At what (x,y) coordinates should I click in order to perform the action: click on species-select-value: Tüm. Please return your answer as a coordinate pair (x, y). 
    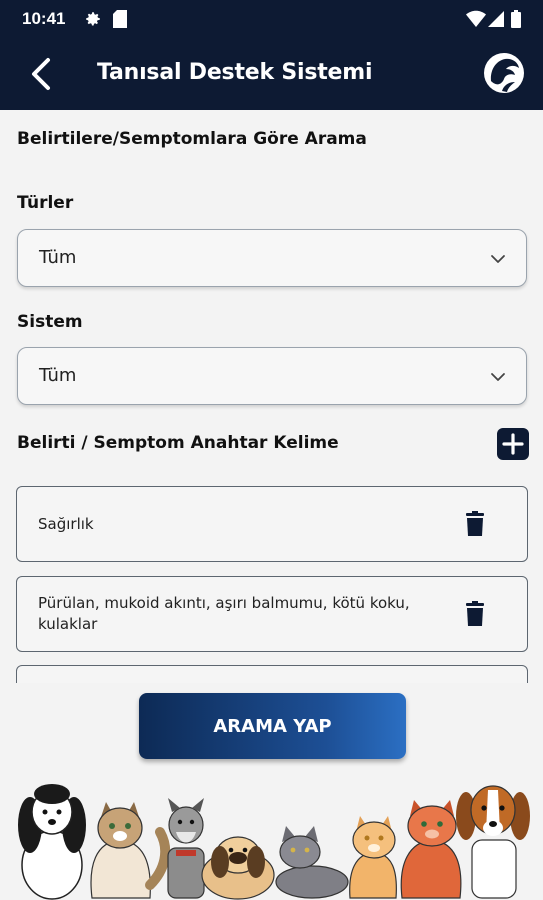
    Looking at the image, I should click on (58, 257).